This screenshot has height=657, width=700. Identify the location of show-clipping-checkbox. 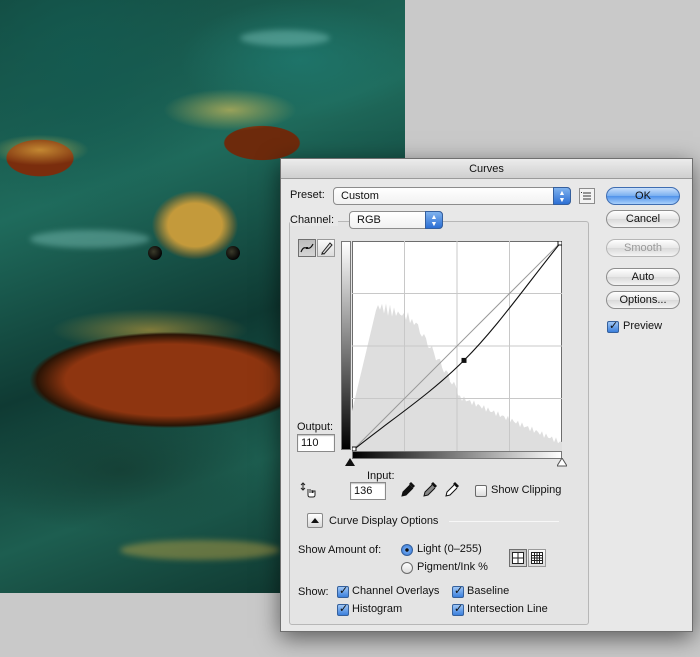
(481, 491).